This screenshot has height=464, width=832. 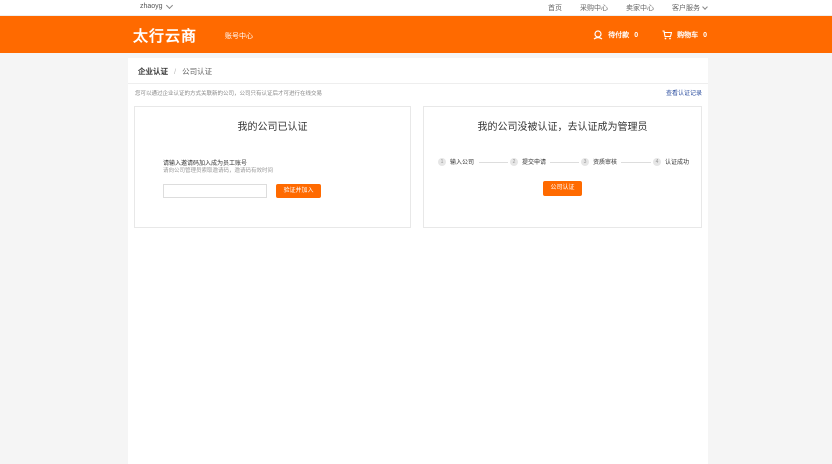 I want to click on step-submit-application: 2 提交申请, so click(x=528, y=161).